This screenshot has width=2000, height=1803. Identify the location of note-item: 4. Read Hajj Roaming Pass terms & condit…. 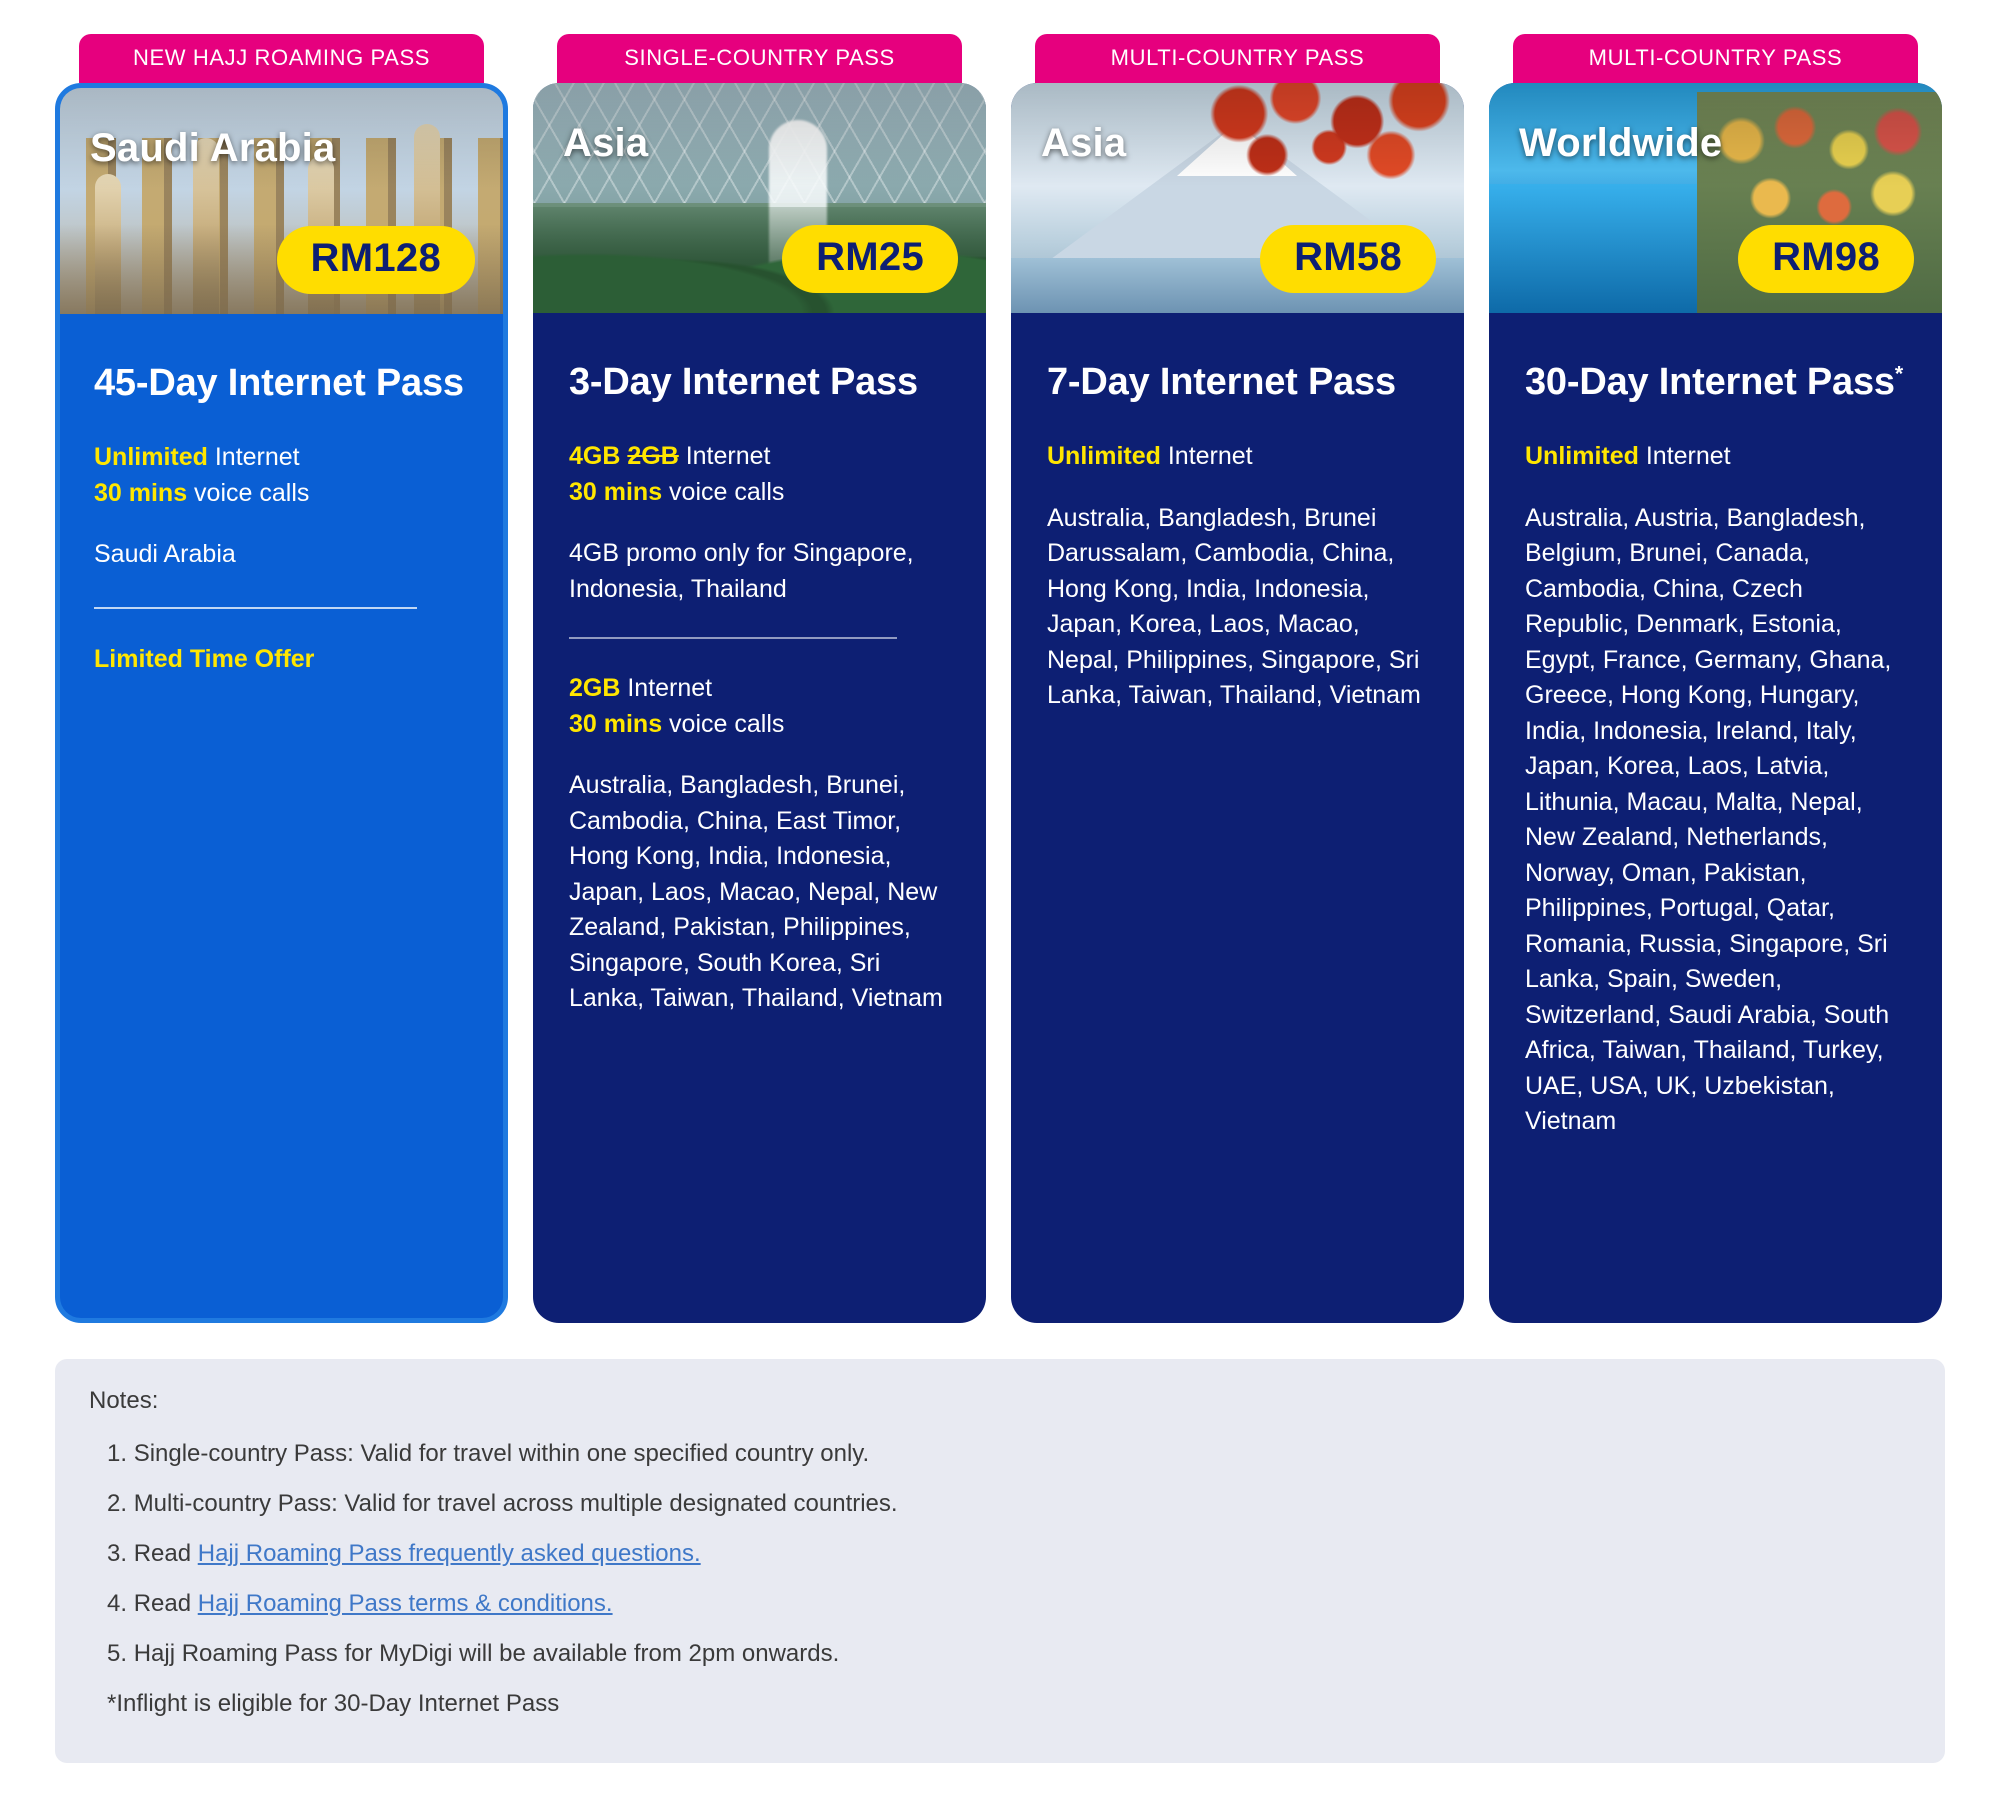
(1000, 1604).